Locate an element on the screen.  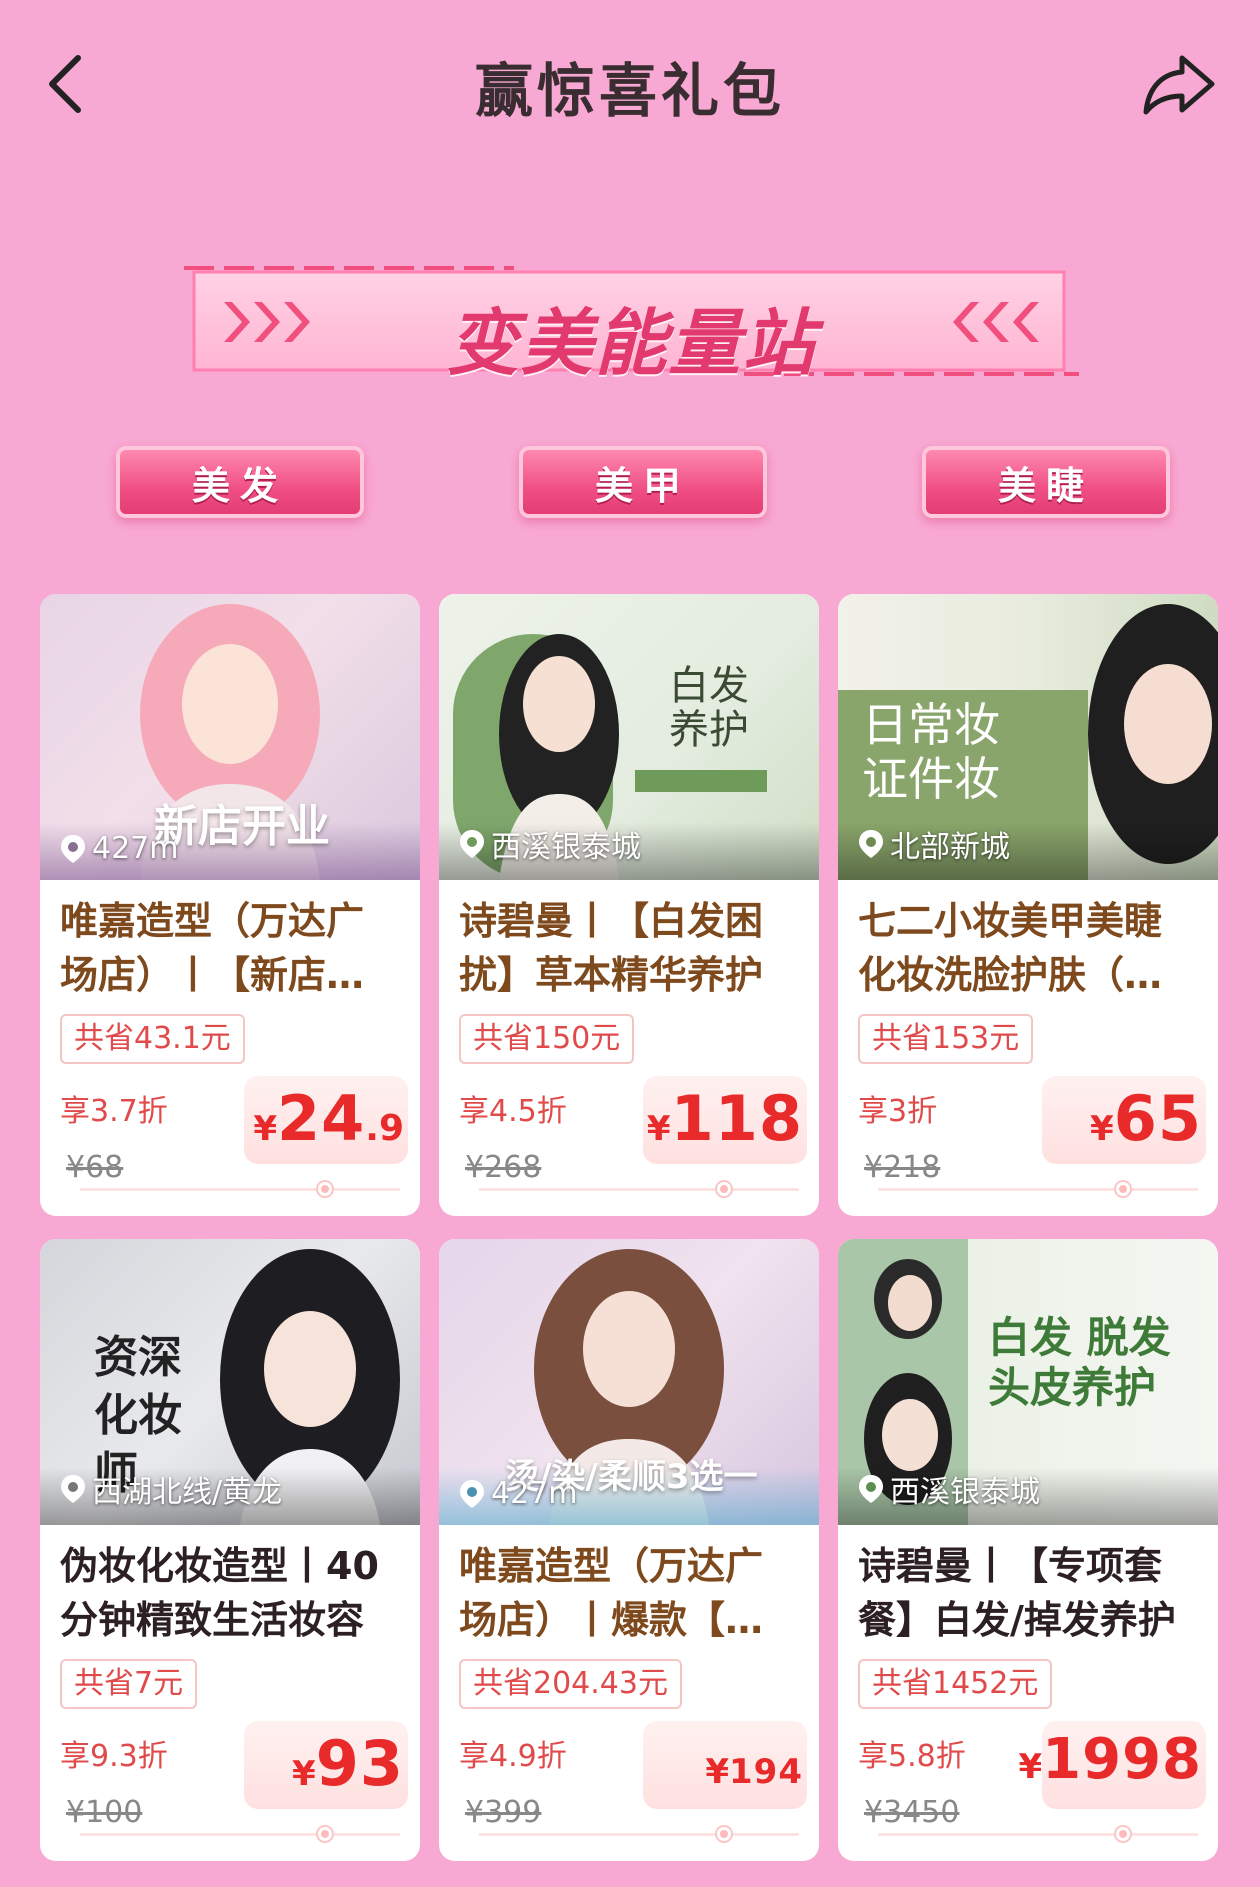
page-title: 赢惊喜礼包 is located at coordinates (629, 91).